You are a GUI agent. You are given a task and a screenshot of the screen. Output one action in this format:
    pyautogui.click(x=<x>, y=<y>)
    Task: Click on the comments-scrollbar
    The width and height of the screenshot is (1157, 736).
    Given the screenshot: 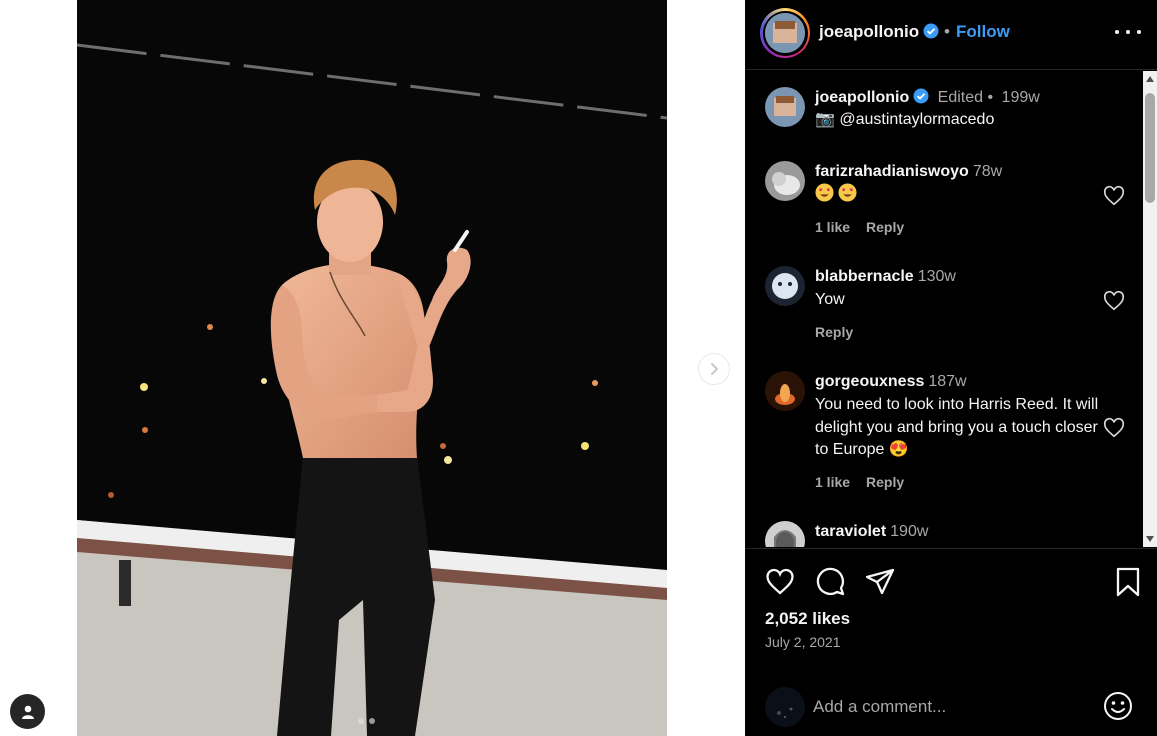 What is the action you would take?
    pyautogui.click(x=1150, y=309)
    